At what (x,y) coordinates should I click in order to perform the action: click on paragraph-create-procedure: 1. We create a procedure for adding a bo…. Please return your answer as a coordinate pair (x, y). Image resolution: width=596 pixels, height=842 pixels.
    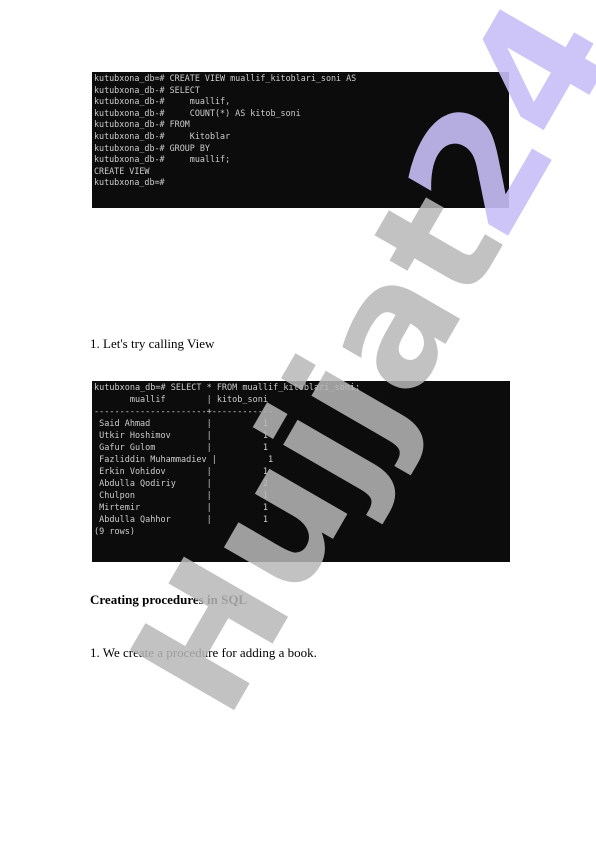
    Looking at the image, I should click on (203, 652).